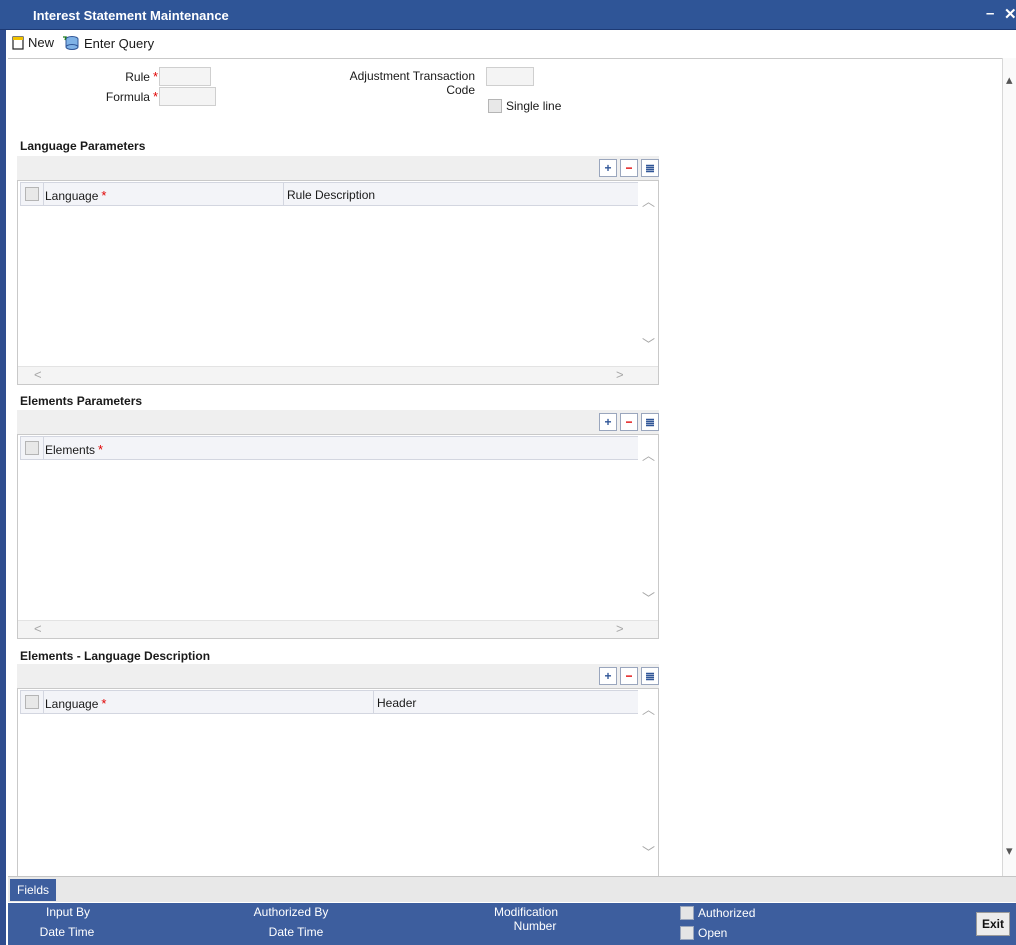  I want to click on authorized-by-label: Authorized By, so click(291, 912).